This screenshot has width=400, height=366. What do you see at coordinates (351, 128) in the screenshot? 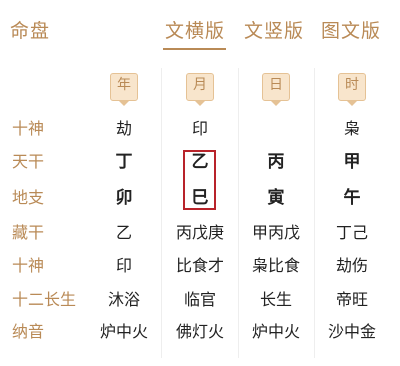
I see `cell-ten-gods-hour: 枭` at bounding box center [351, 128].